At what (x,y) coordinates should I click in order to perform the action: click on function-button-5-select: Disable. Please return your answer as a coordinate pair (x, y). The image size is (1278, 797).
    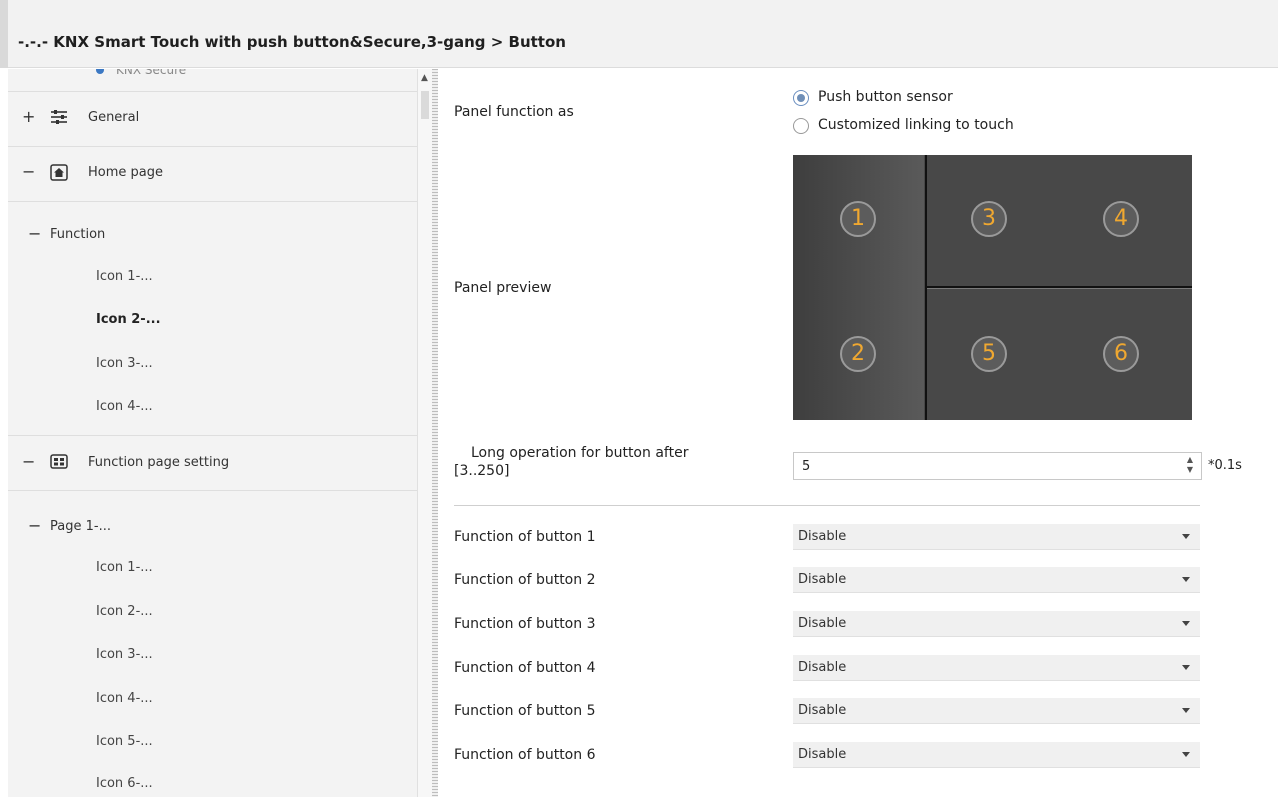
    Looking at the image, I should click on (996, 711).